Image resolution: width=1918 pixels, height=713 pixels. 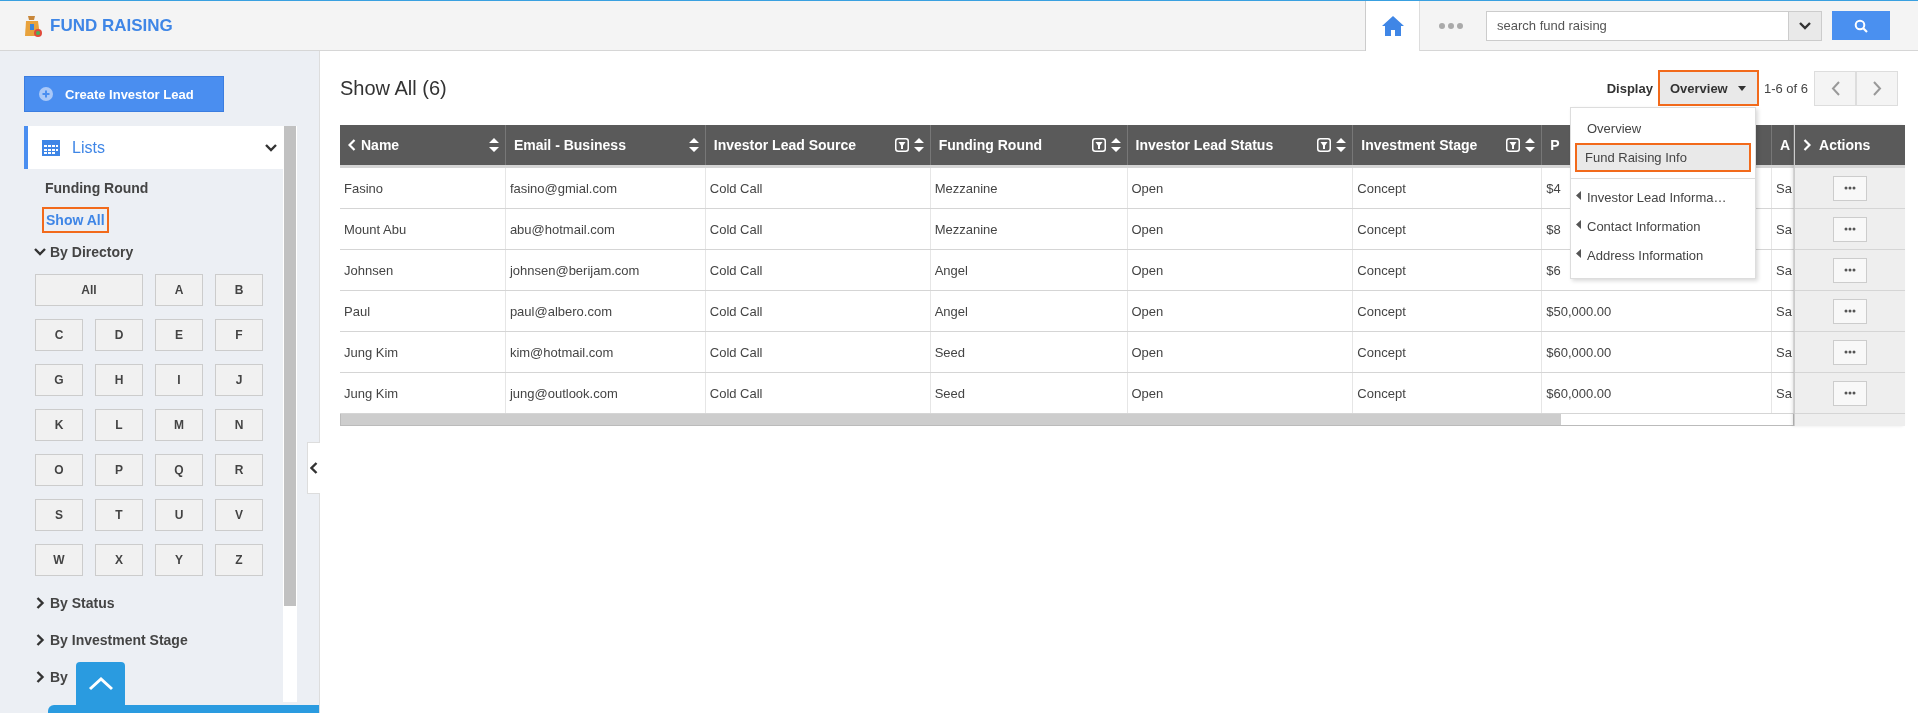 I want to click on letter-button: H, so click(x=119, y=380).